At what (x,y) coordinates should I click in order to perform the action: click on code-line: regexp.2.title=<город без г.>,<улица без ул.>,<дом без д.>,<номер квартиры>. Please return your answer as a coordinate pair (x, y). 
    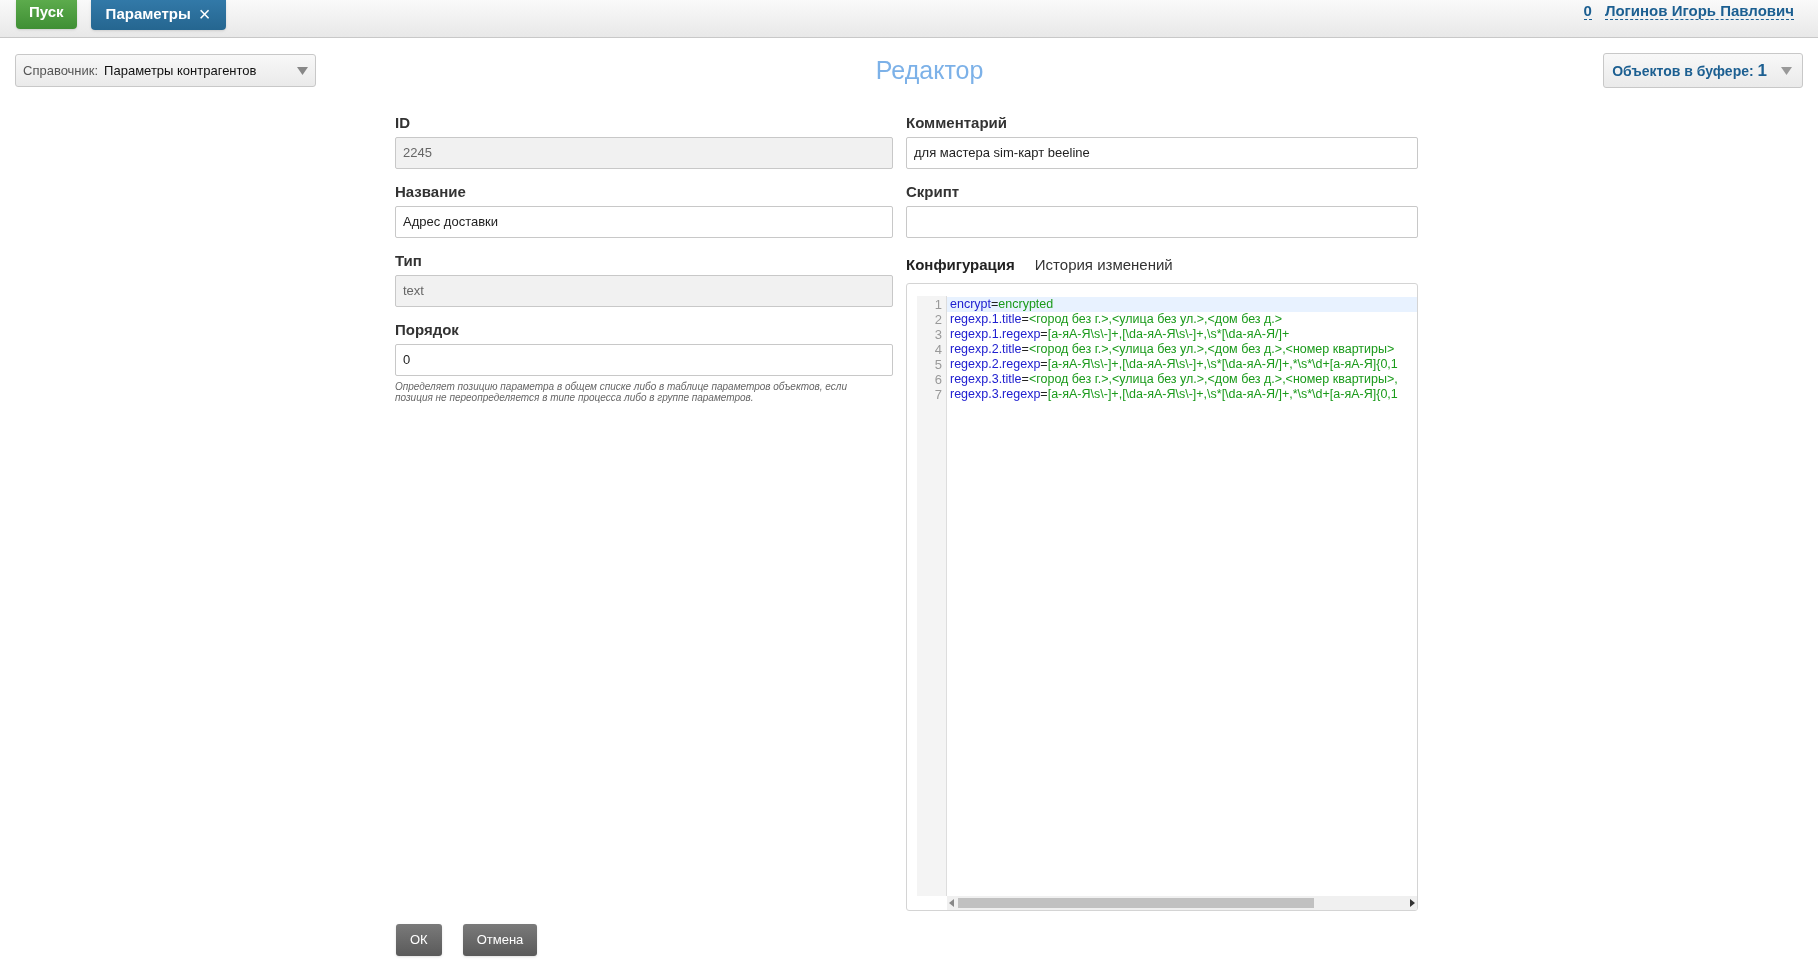
    Looking at the image, I should click on (1172, 349).